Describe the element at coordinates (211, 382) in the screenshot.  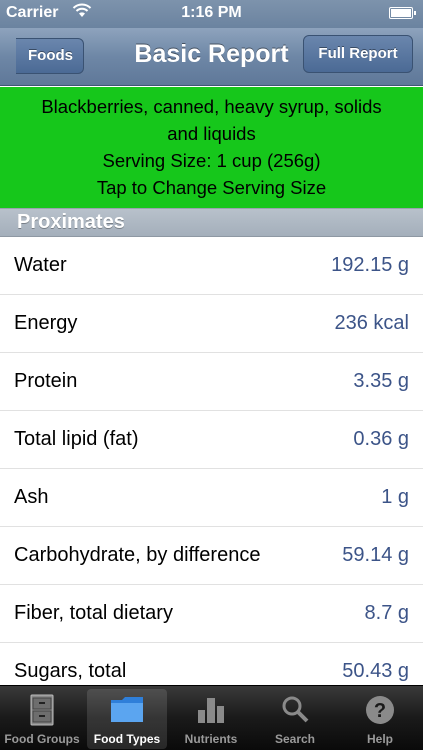
I see `table-row: Protein 3.35 g` at that location.